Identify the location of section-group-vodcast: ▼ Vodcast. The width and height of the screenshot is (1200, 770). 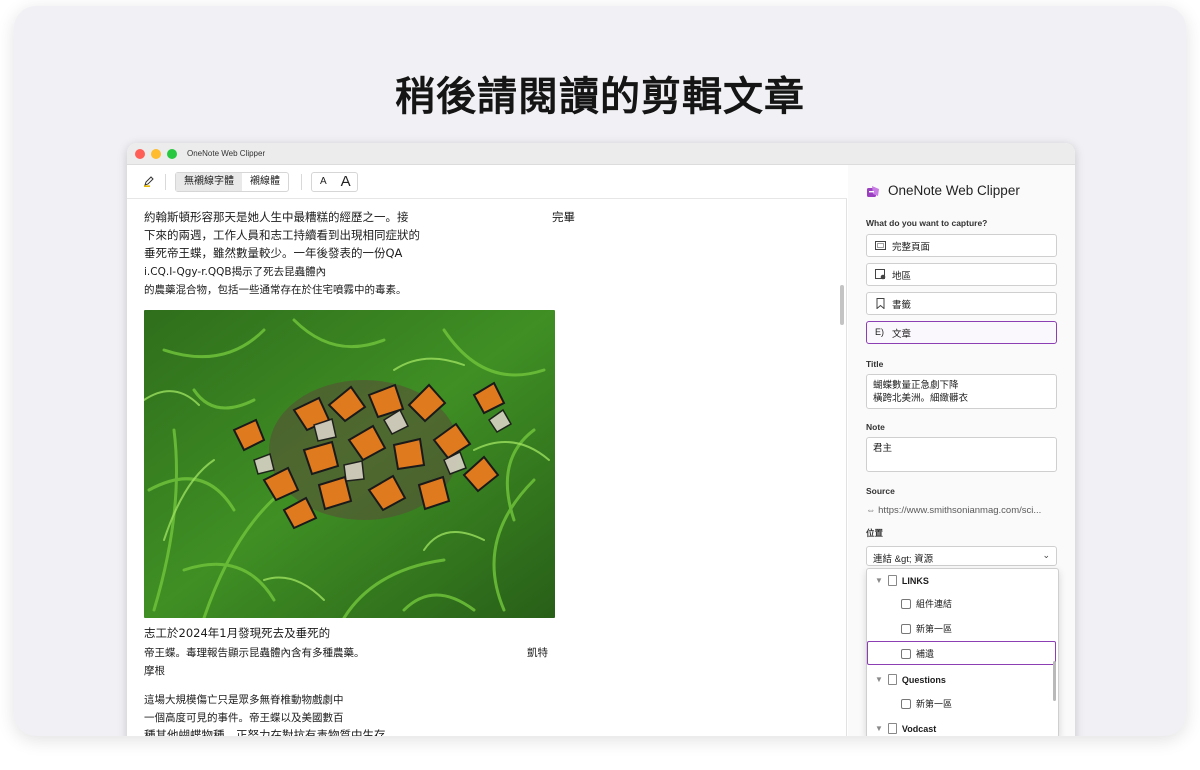
(905, 728).